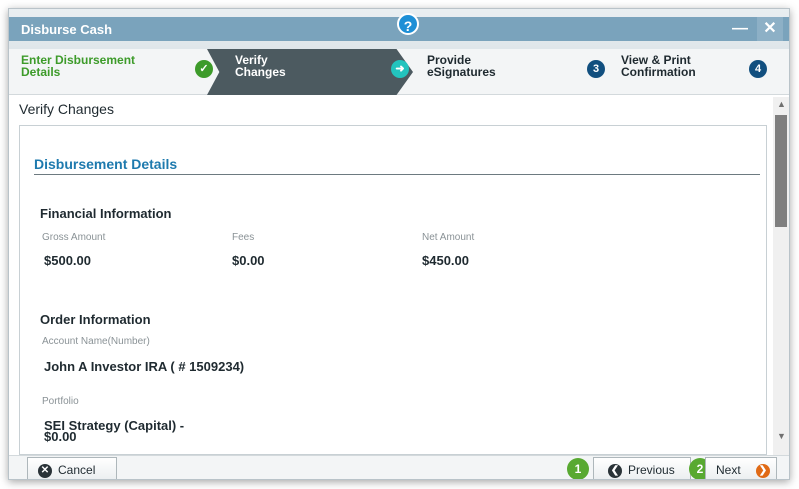 The image size is (799, 489). Describe the element at coordinates (106, 164) in the screenshot. I see `section-title: Disbursement Details` at that location.